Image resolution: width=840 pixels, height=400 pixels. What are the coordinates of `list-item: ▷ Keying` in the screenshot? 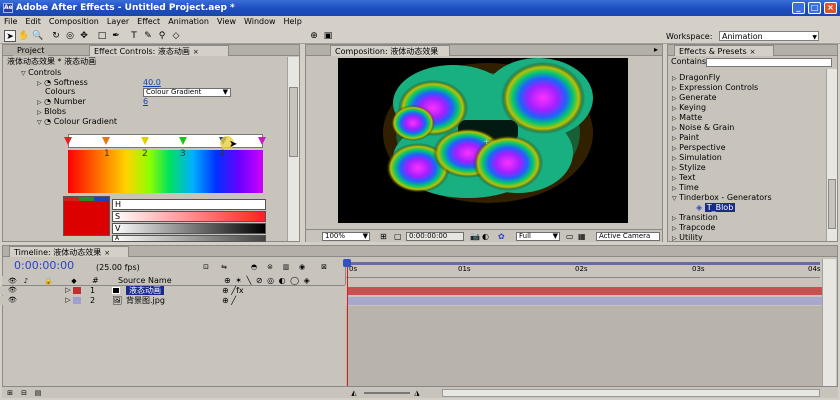 It's located at (689, 108).